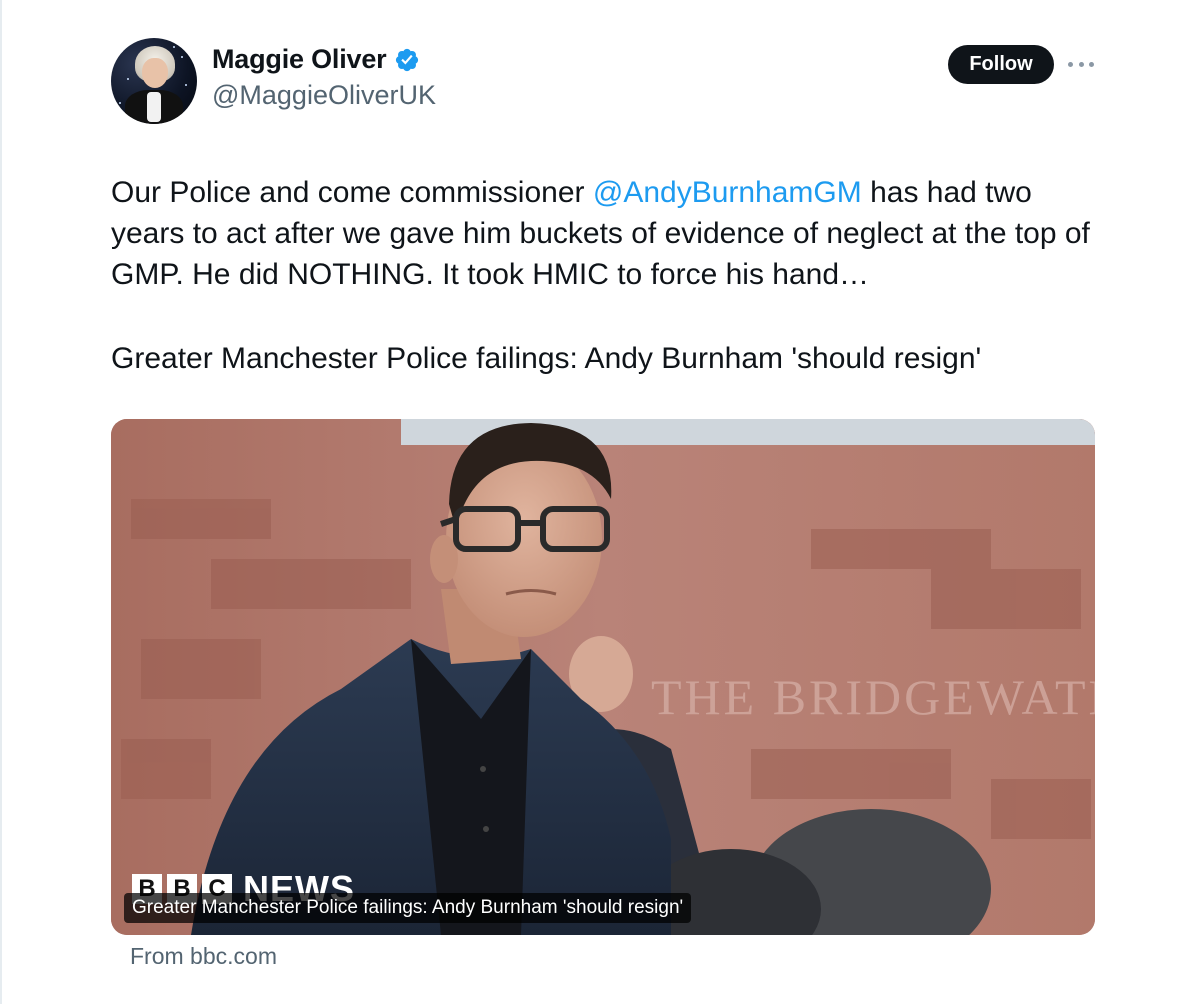  What do you see at coordinates (1001, 64) in the screenshot?
I see `follow-button: Follow` at bounding box center [1001, 64].